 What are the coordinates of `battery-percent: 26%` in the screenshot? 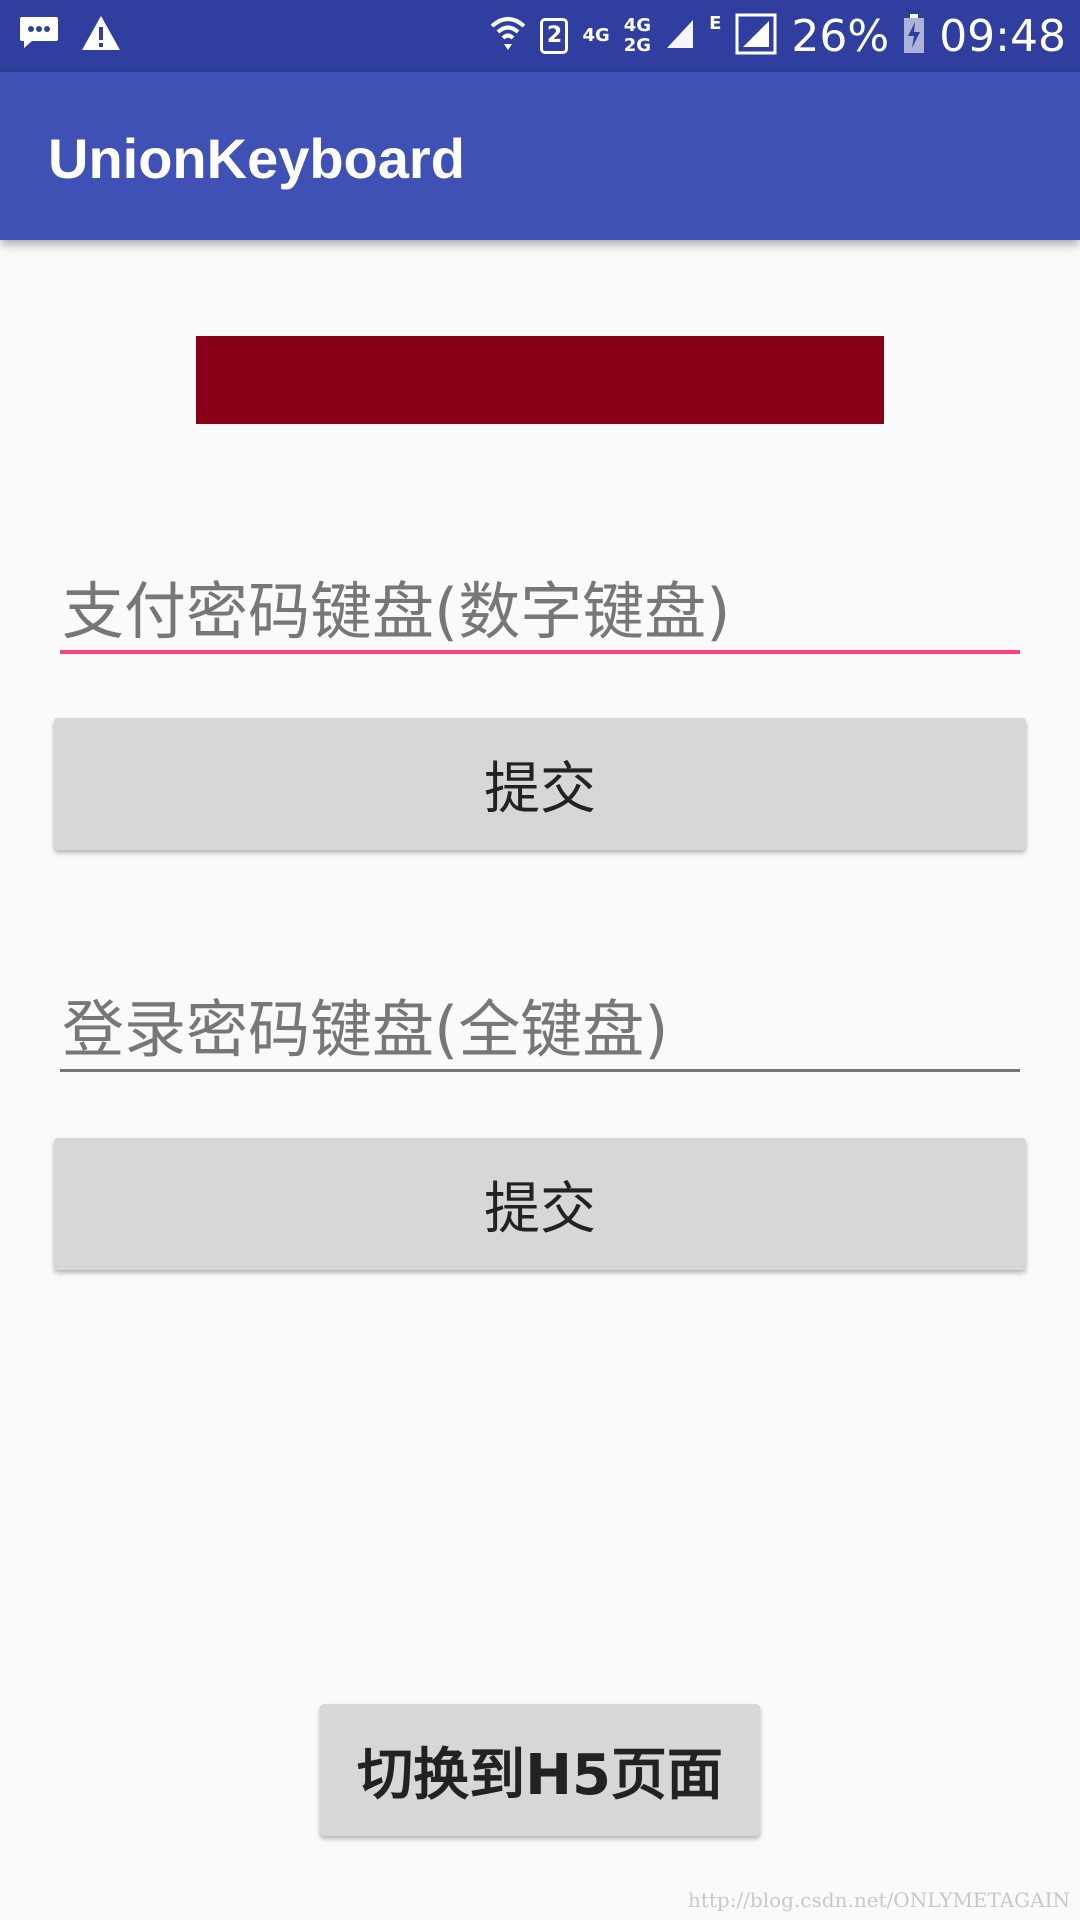 It's located at (840, 36).